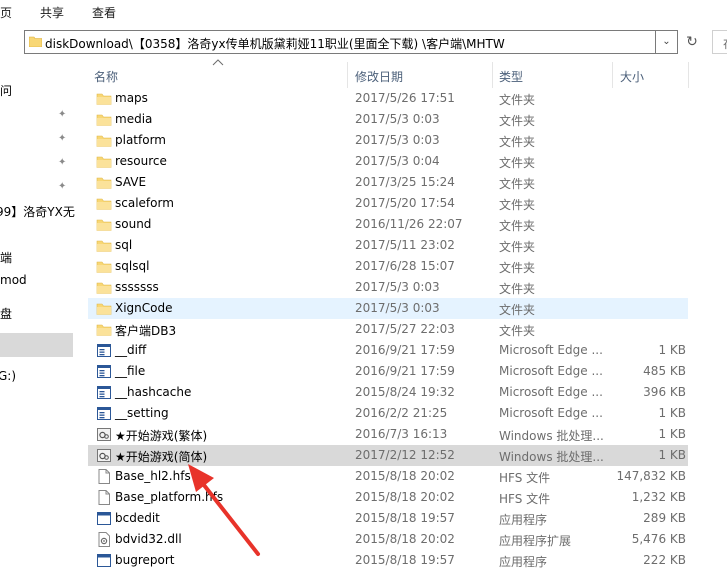 The height and width of the screenshot is (572, 727). I want to click on file-date: 2015/8/24 19:32, so click(405, 392).